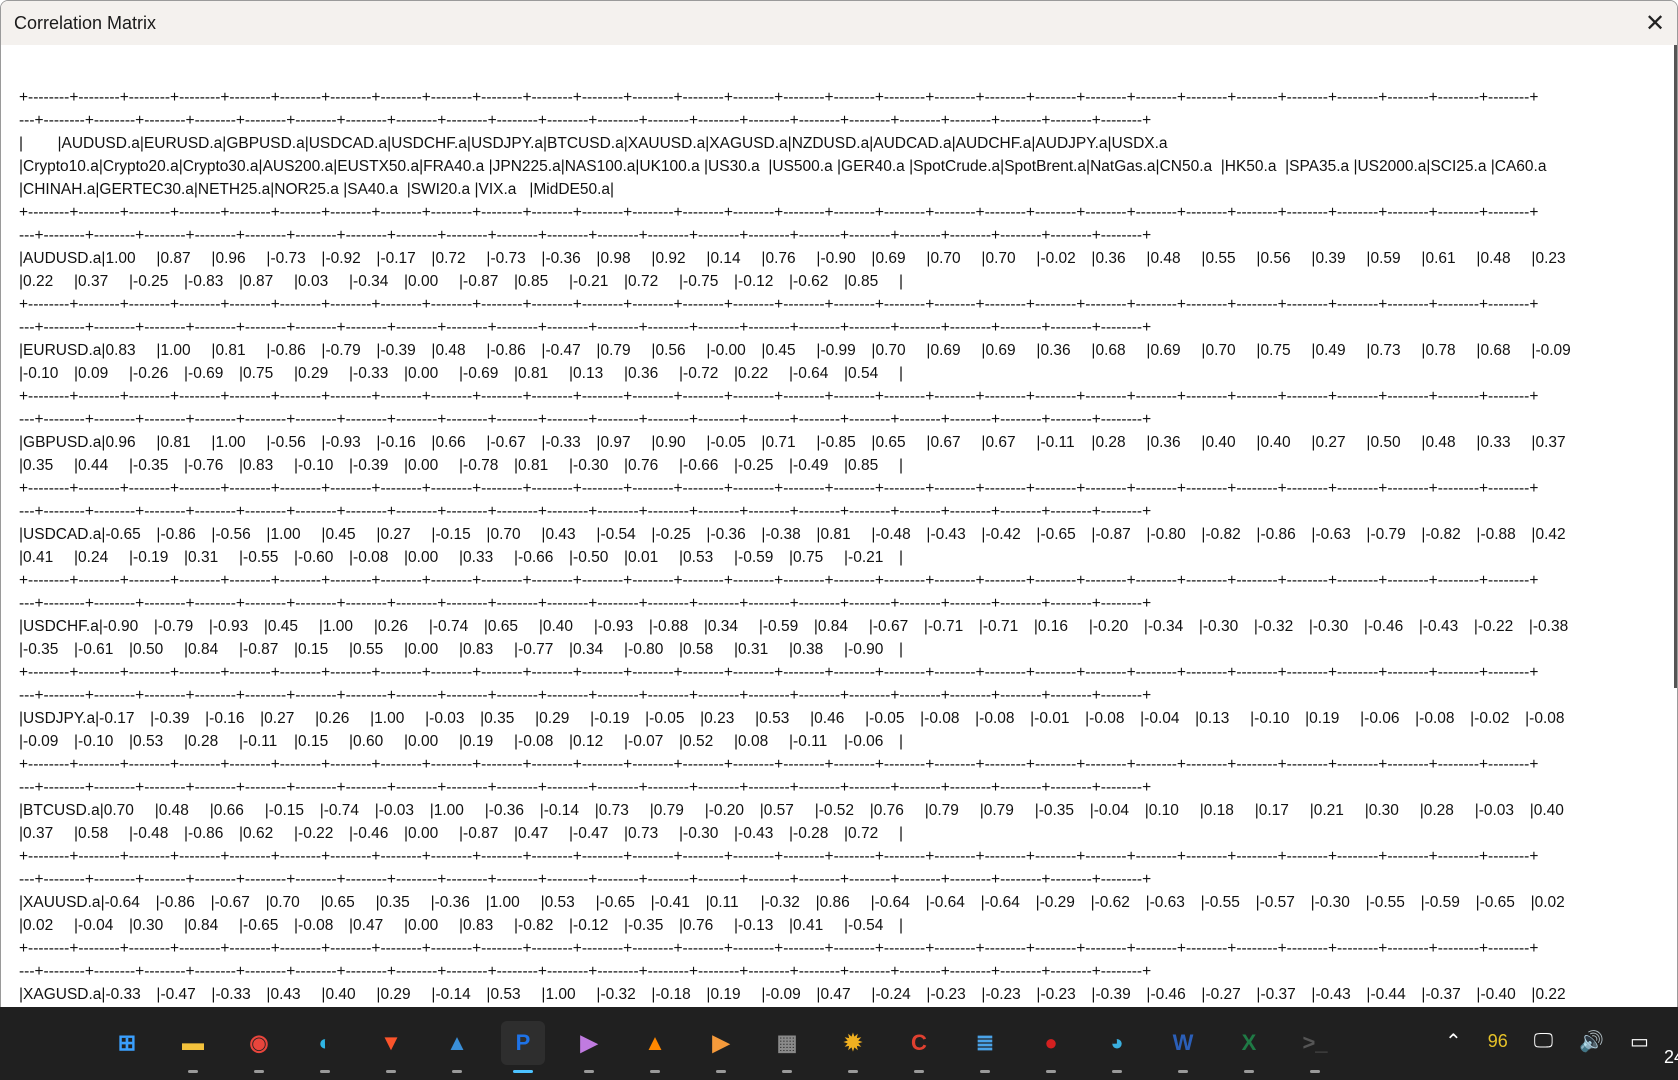 This screenshot has width=1678, height=1080. I want to click on cell-value: -0.75, so click(701, 281).